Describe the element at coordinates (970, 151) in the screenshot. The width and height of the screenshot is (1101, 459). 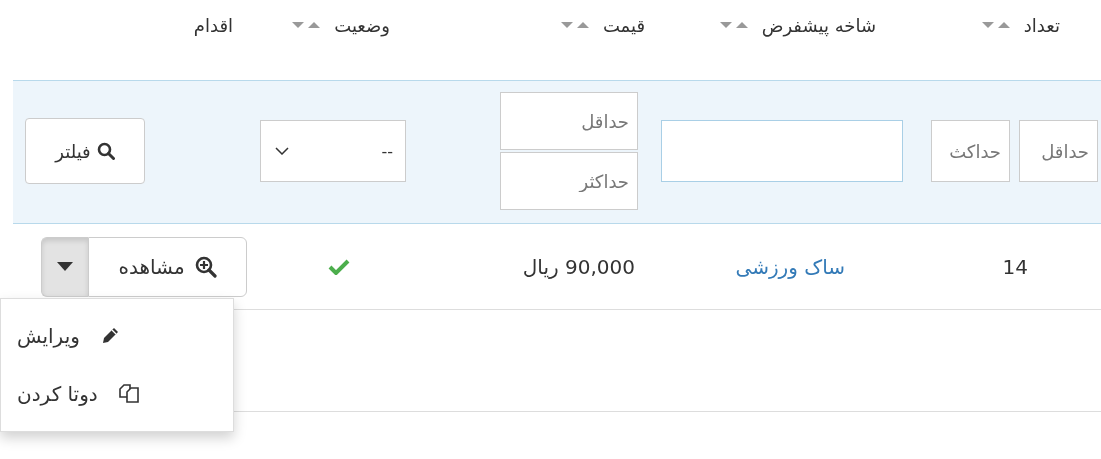
I see `max-field: حداکث` at that location.